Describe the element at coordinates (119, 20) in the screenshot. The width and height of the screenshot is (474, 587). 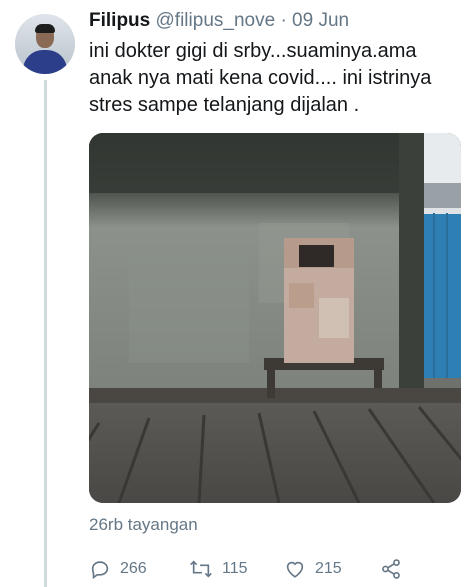
I see `display-name: Filipus` at that location.